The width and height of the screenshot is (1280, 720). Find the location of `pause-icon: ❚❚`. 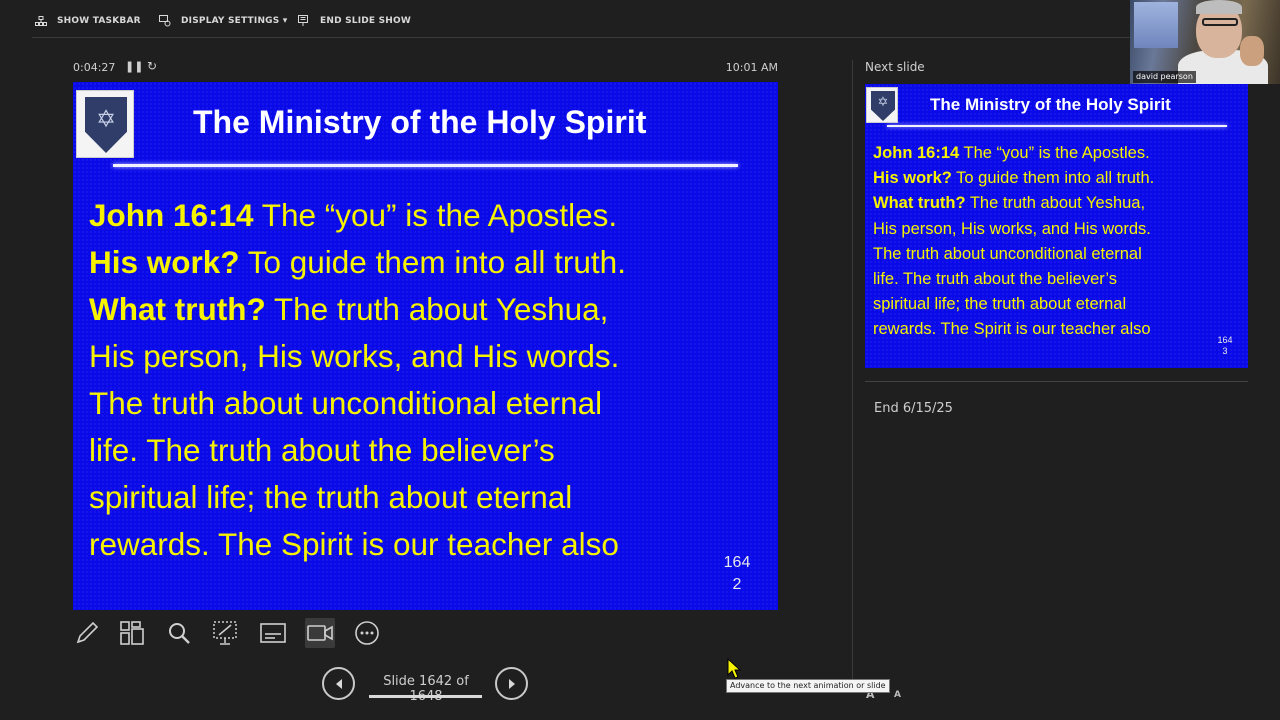

pause-icon: ❚❚ is located at coordinates (134, 66).